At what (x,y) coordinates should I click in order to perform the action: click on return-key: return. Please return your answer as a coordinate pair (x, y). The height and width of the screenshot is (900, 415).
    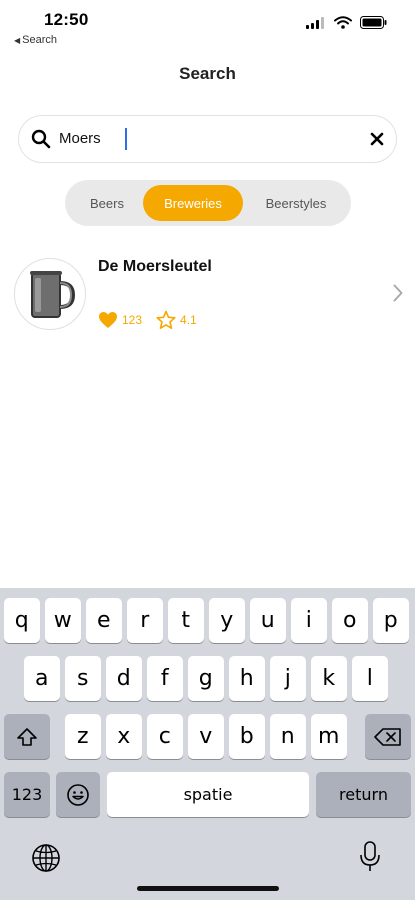
    Looking at the image, I should click on (363, 794).